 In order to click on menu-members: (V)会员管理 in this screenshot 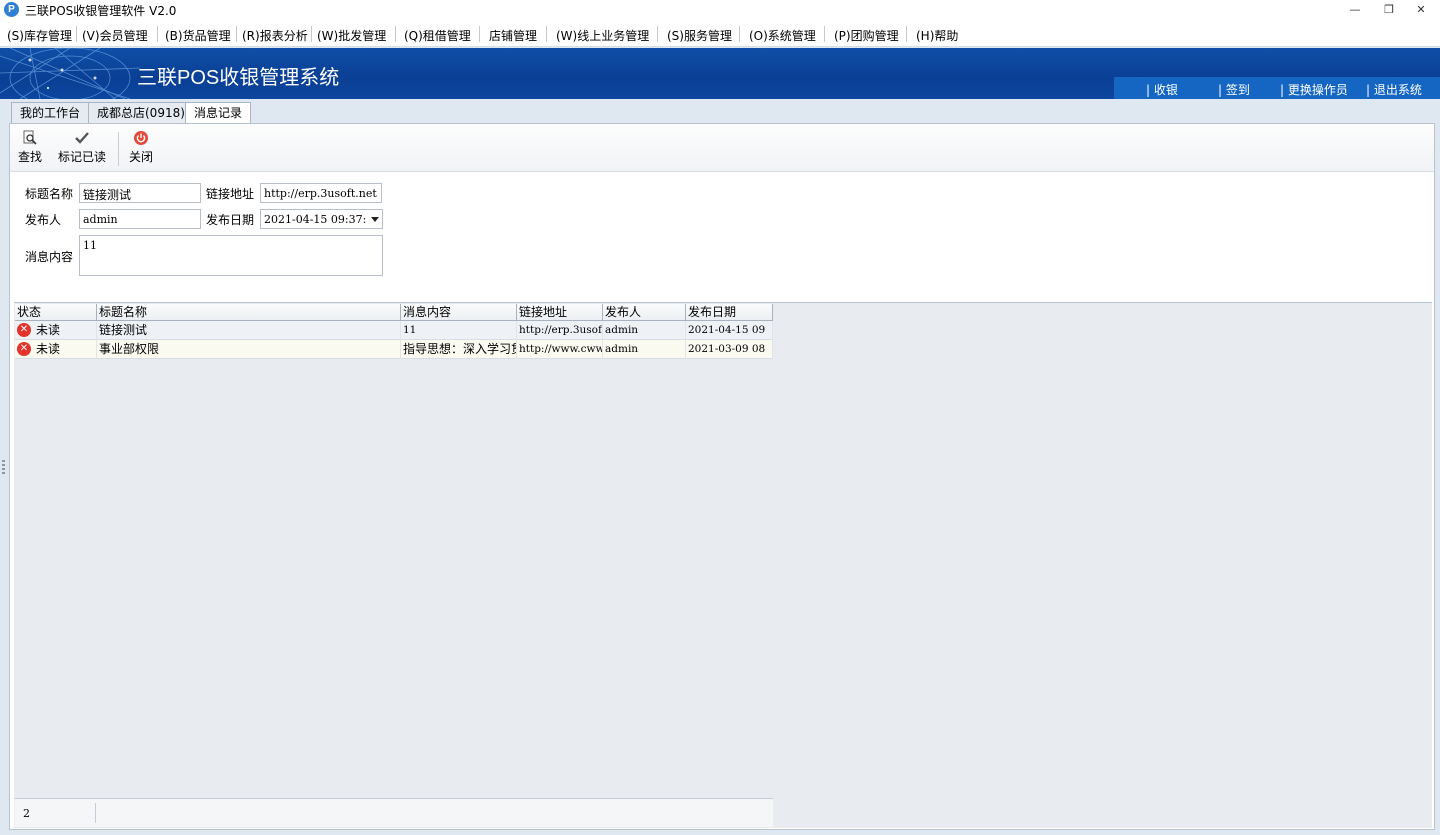, I will do `click(115, 35)`.